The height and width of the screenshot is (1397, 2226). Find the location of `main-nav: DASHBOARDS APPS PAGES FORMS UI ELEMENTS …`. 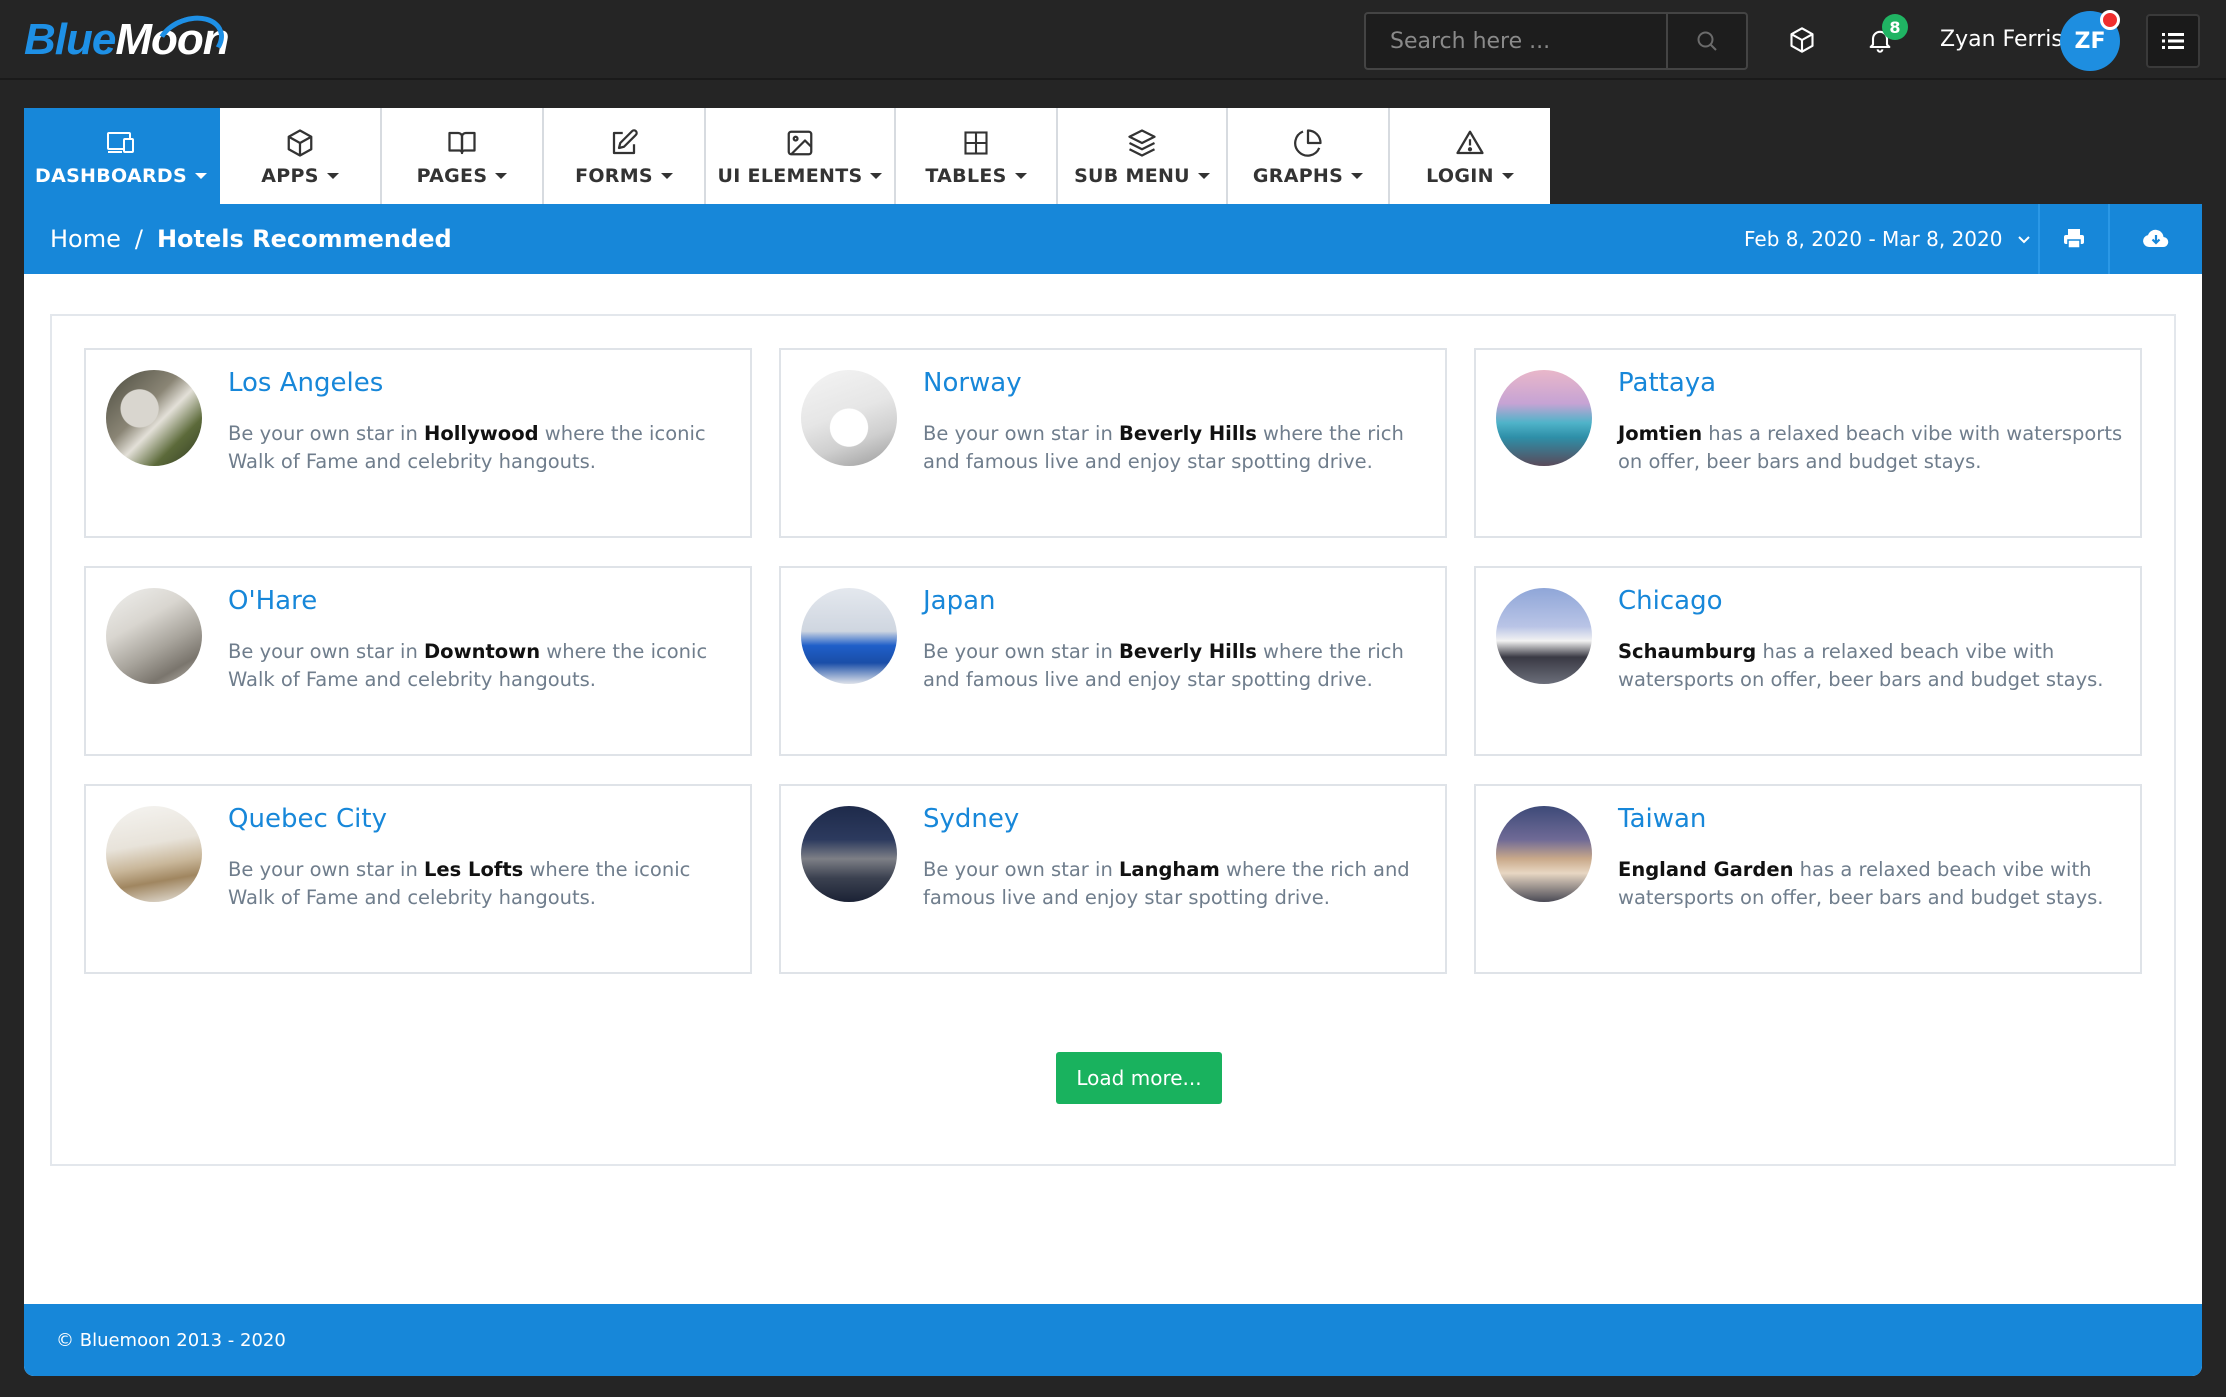

main-nav: DASHBOARDS APPS PAGES FORMS UI ELEMENTS … is located at coordinates (787, 156).